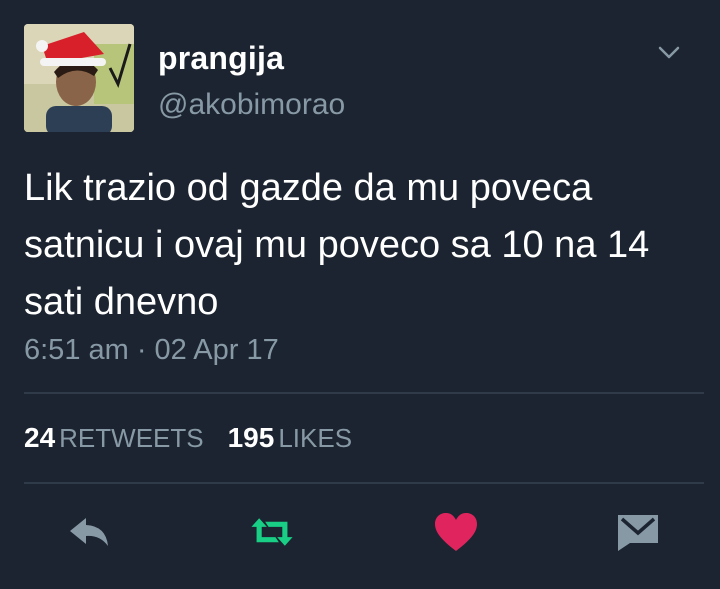 The width and height of the screenshot is (720, 589). What do you see at coordinates (131, 438) in the screenshot?
I see `retweets-label: RETWEETS` at bounding box center [131, 438].